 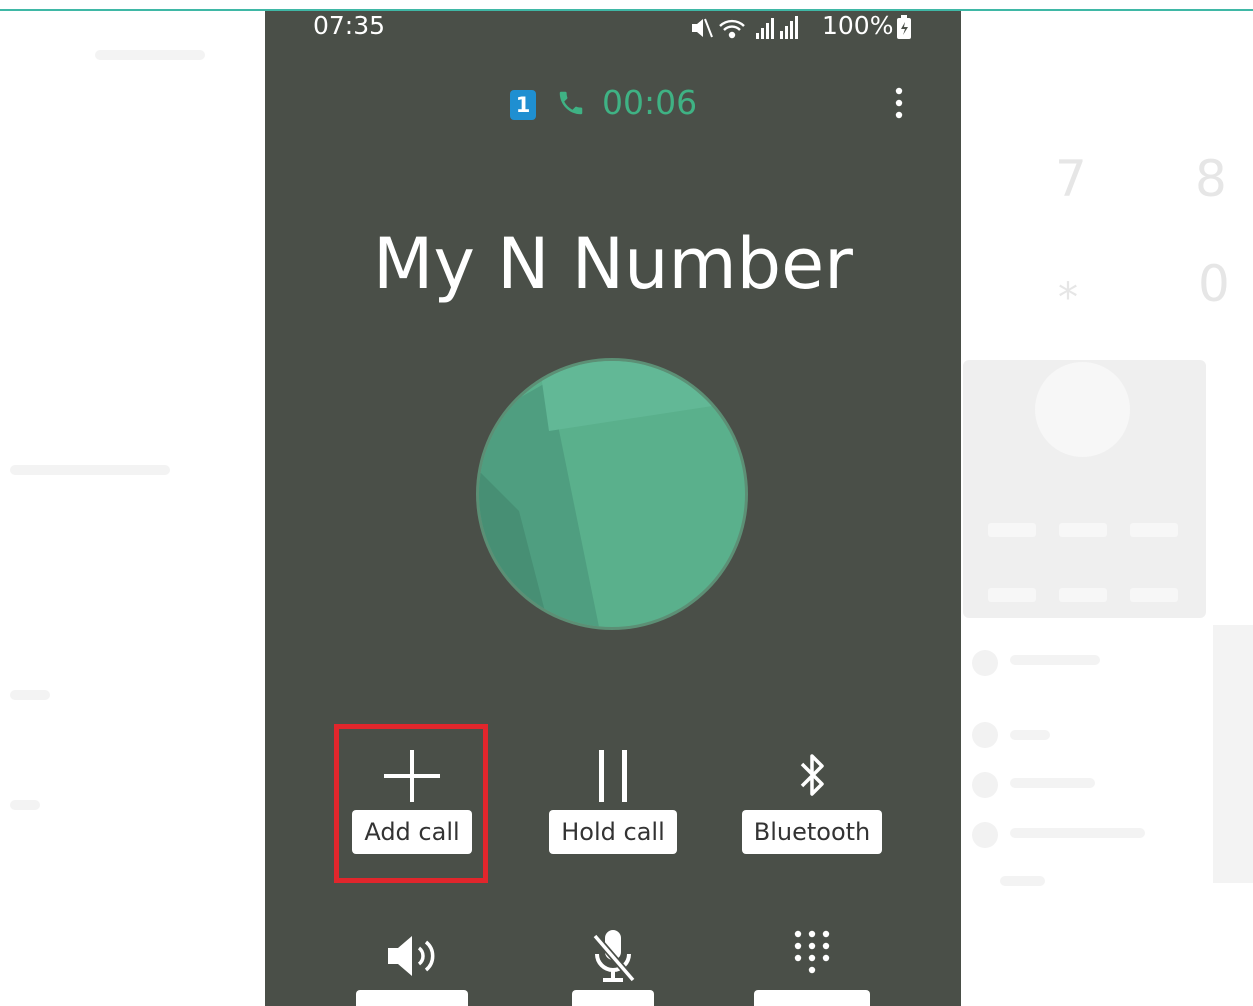 What do you see at coordinates (732, 29) in the screenshot?
I see `wifi-icon` at bounding box center [732, 29].